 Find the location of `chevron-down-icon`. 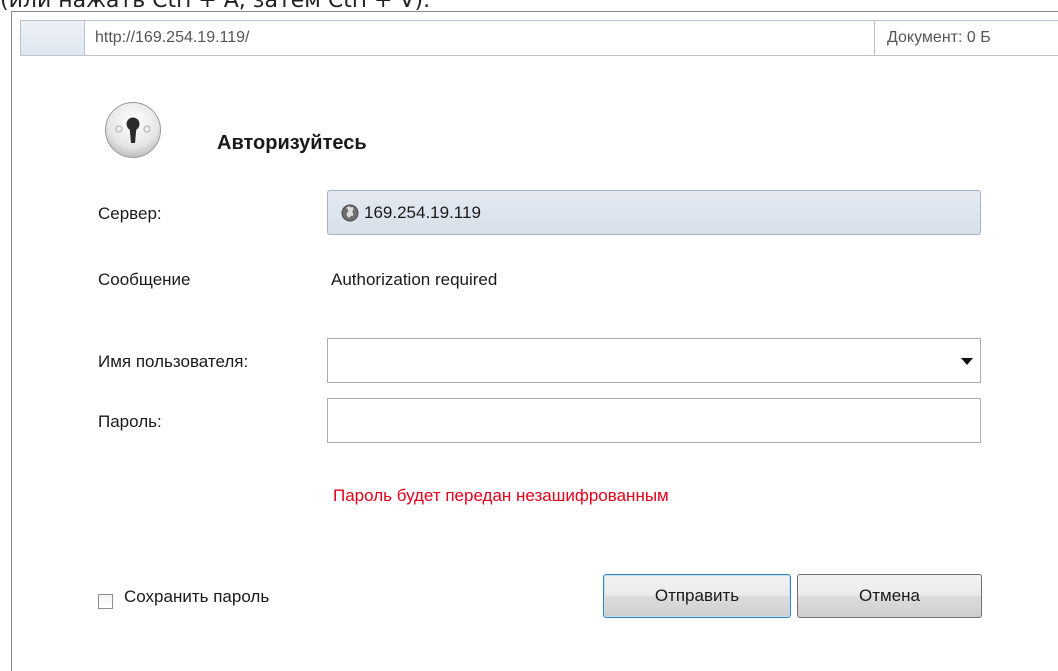

chevron-down-icon is located at coordinates (967, 361).